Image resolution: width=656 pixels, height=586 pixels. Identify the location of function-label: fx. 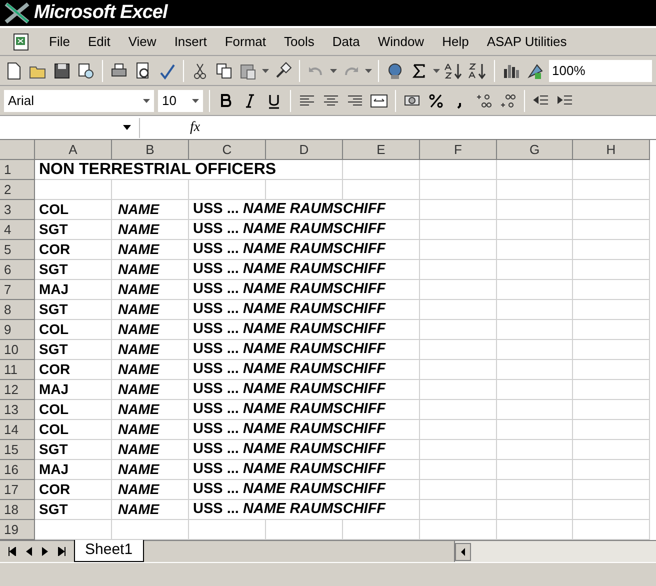
(195, 127).